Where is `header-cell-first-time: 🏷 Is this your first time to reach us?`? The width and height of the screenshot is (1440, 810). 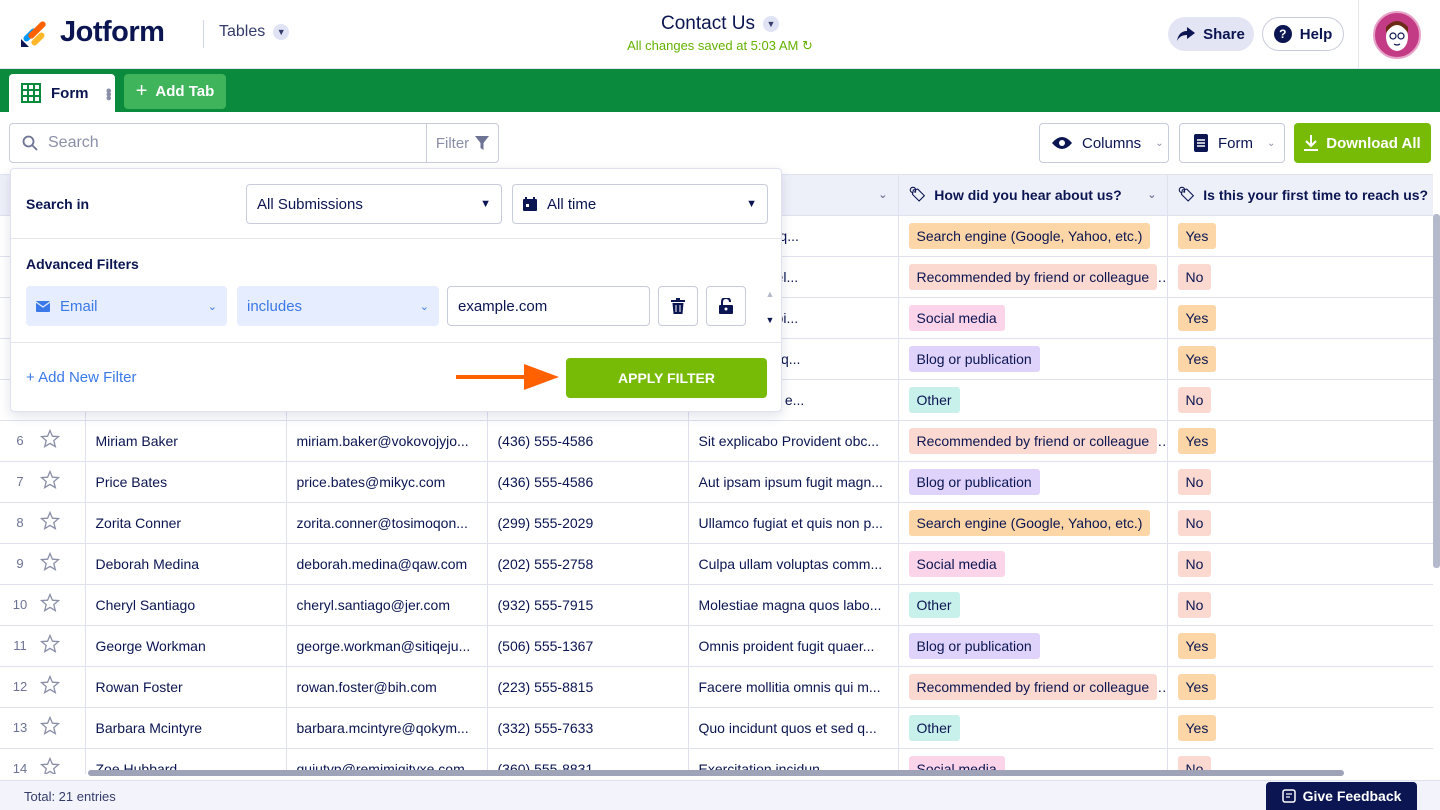 header-cell-first-time: 🏷 Is this your first time to reach us? is located at coordinates (1300, 195).